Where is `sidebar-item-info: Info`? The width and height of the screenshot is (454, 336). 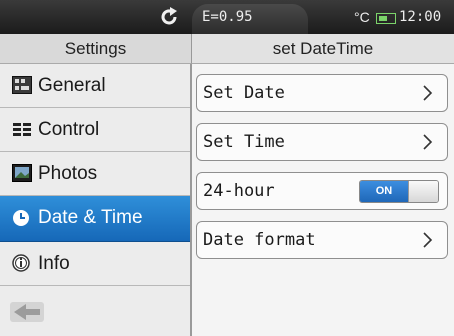 sidebar-item-info: Info is located at coordinates (95, 264).